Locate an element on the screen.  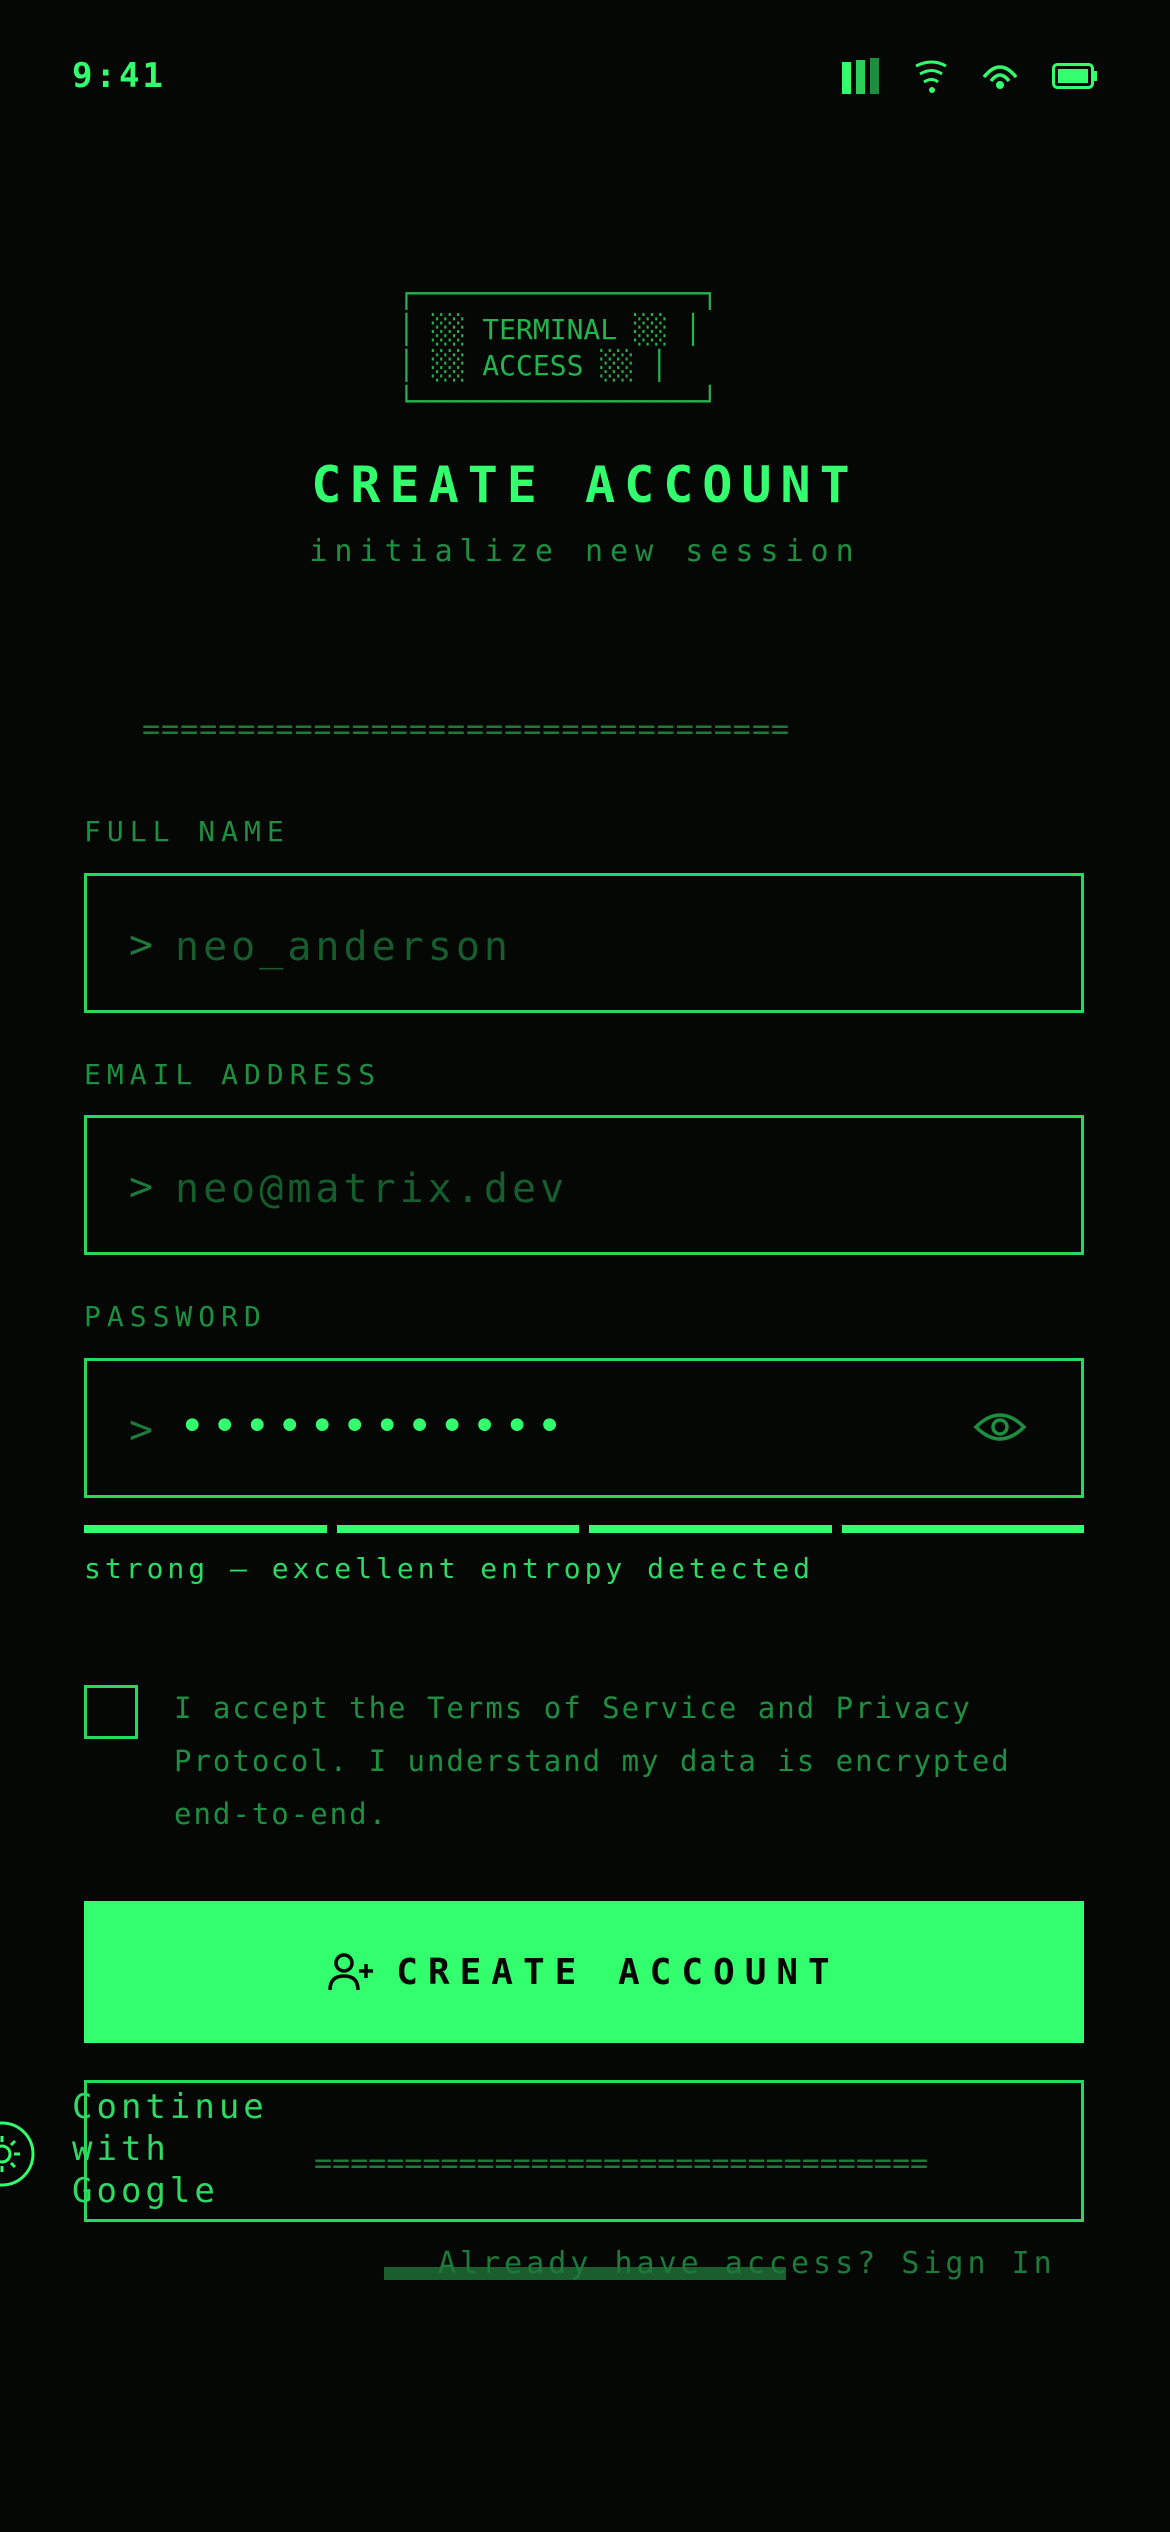
wifi-icon is located at coordinates (931, 76).